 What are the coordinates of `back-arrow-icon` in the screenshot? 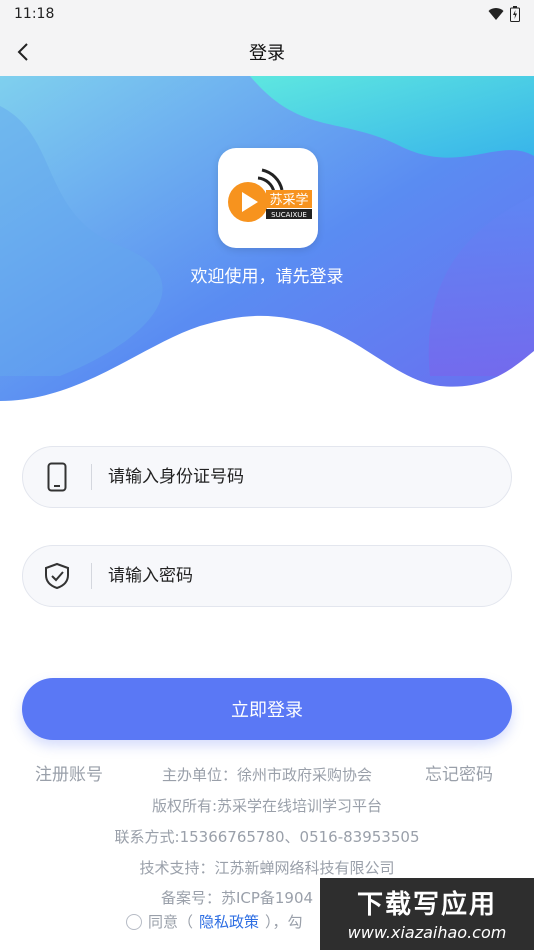 It's located at (24, 52).